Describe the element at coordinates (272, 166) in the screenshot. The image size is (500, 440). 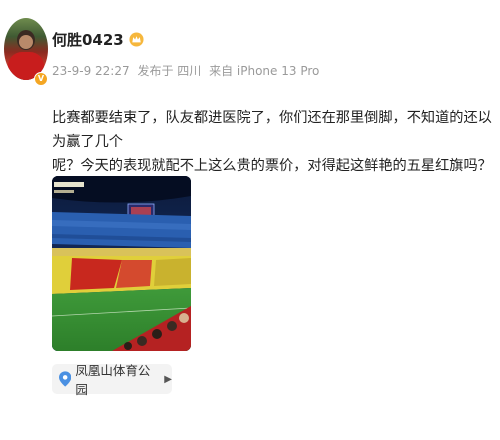
I see `post-text-line: 呢？今天的表现就配不上这么贵的票价，对得起这鲜艳的五星红旗吗？` at that location.